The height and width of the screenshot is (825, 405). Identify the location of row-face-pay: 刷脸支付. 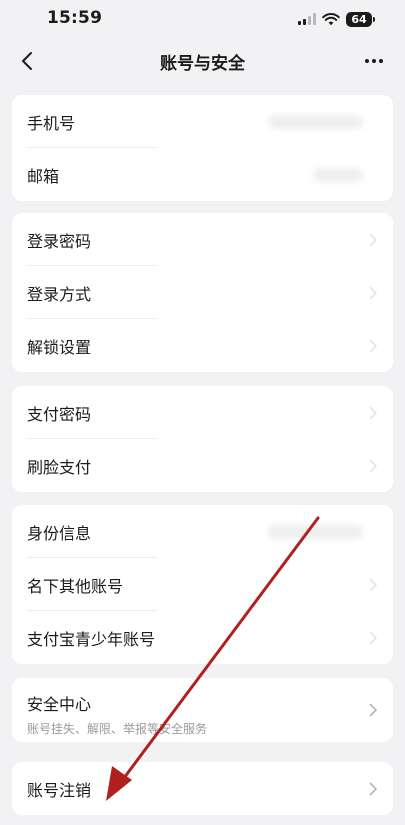
(202, 465).